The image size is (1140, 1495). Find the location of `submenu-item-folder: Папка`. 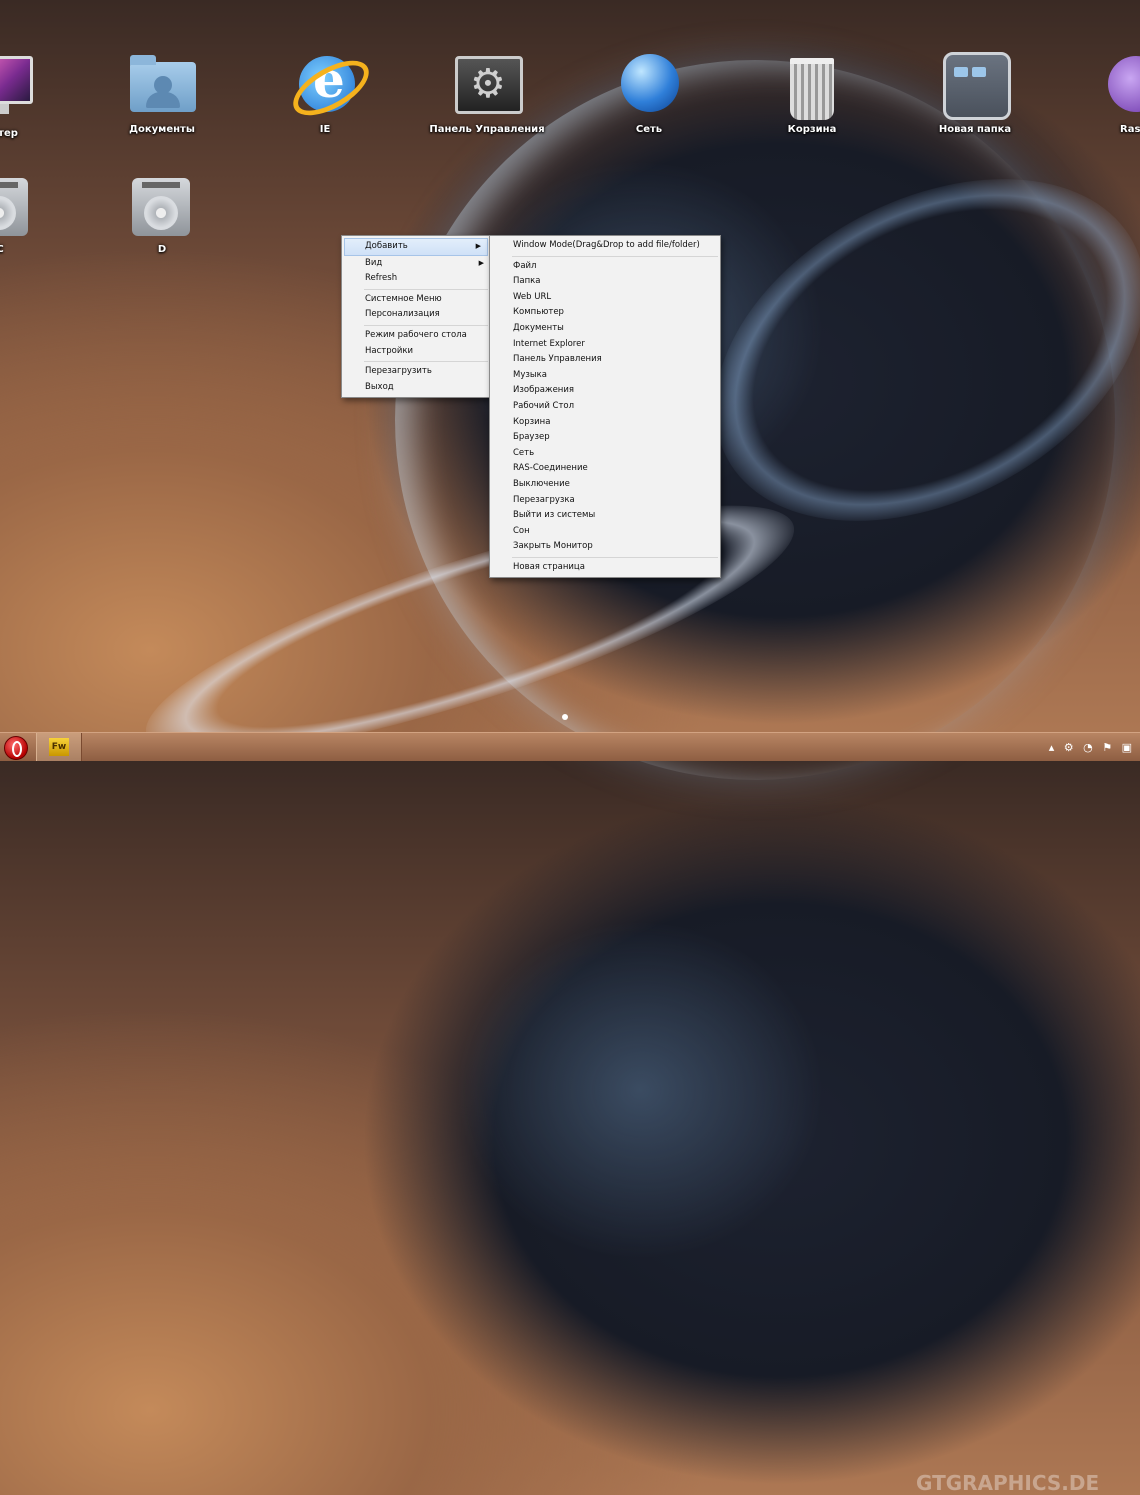

submenu-item-folder: Папка is located at coordinates (605, 282).